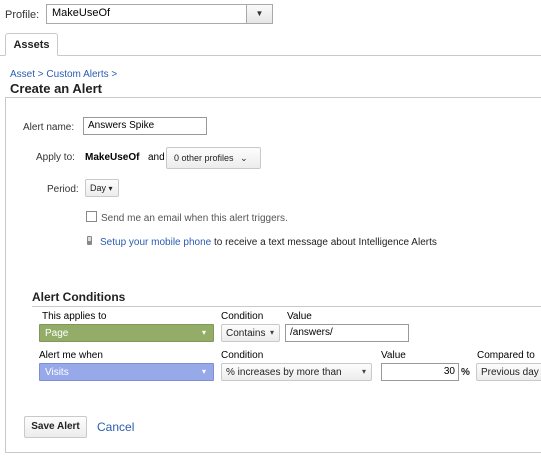 Image resolution: width=541 pixels, height=460 pixels. What do you see at coordinates (270, 55) in the screenshot?
I see `tab-bar-divider` at bounding box center [270, 55].